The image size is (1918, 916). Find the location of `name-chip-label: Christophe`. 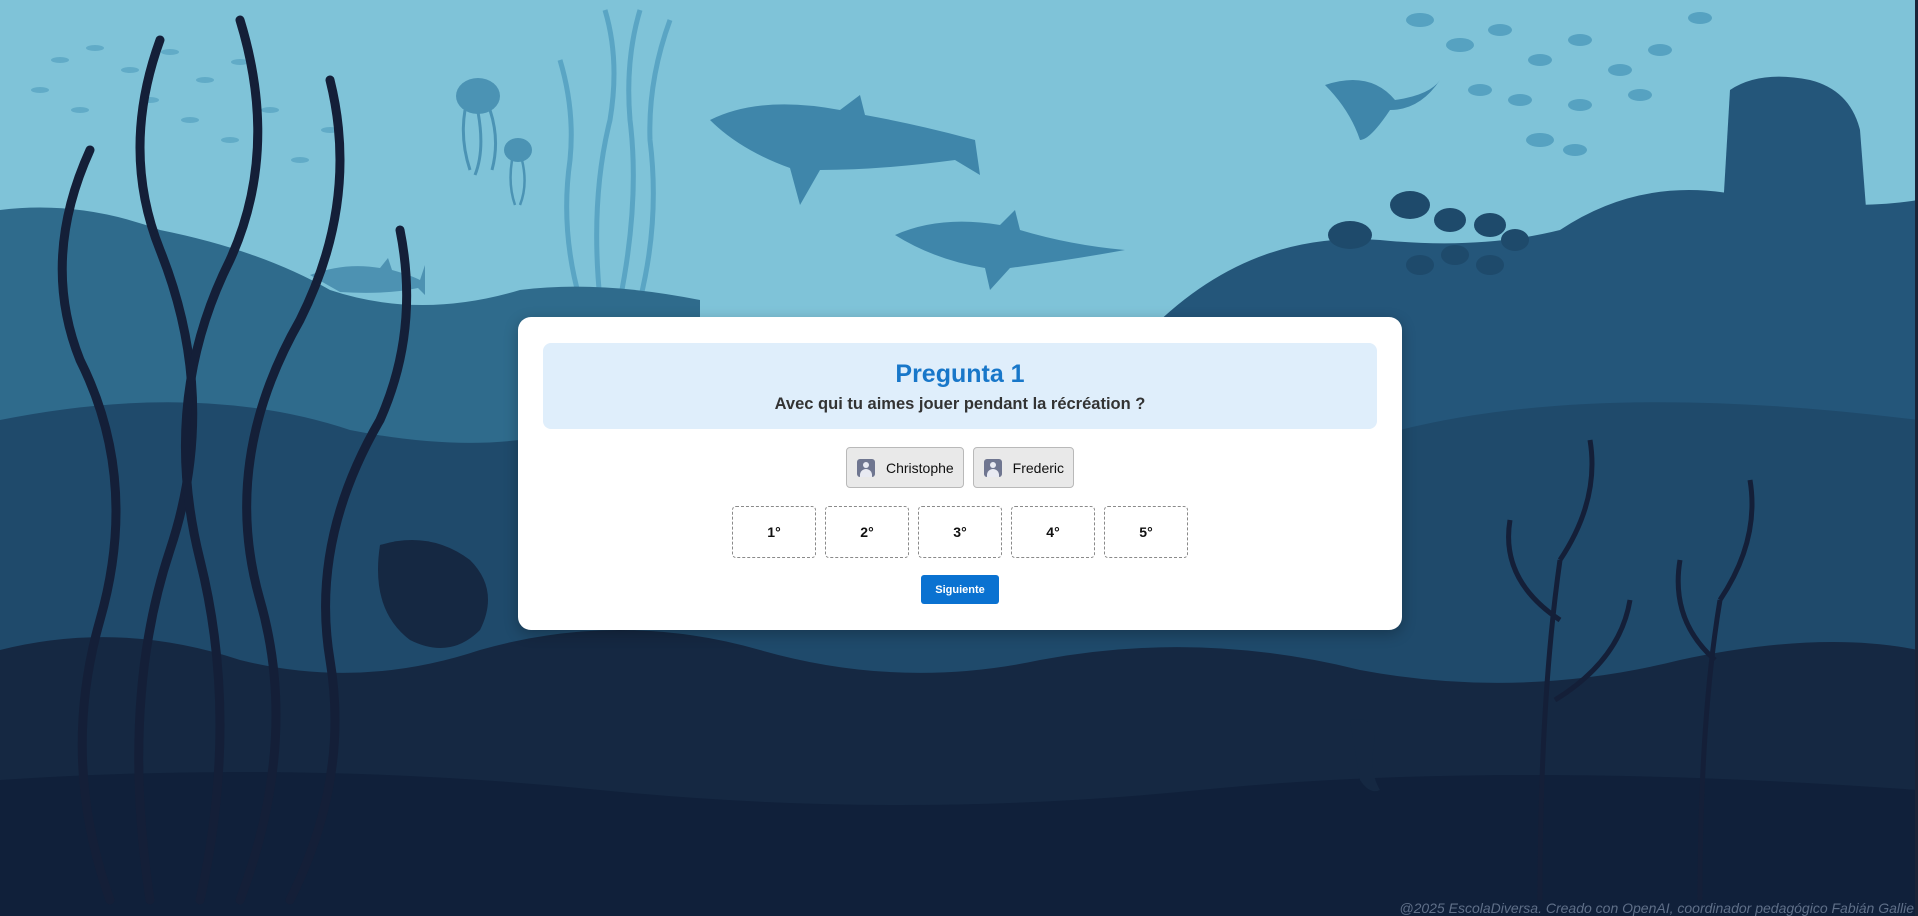

name-chip-label: Christophe is located at coordinates (919, 467).